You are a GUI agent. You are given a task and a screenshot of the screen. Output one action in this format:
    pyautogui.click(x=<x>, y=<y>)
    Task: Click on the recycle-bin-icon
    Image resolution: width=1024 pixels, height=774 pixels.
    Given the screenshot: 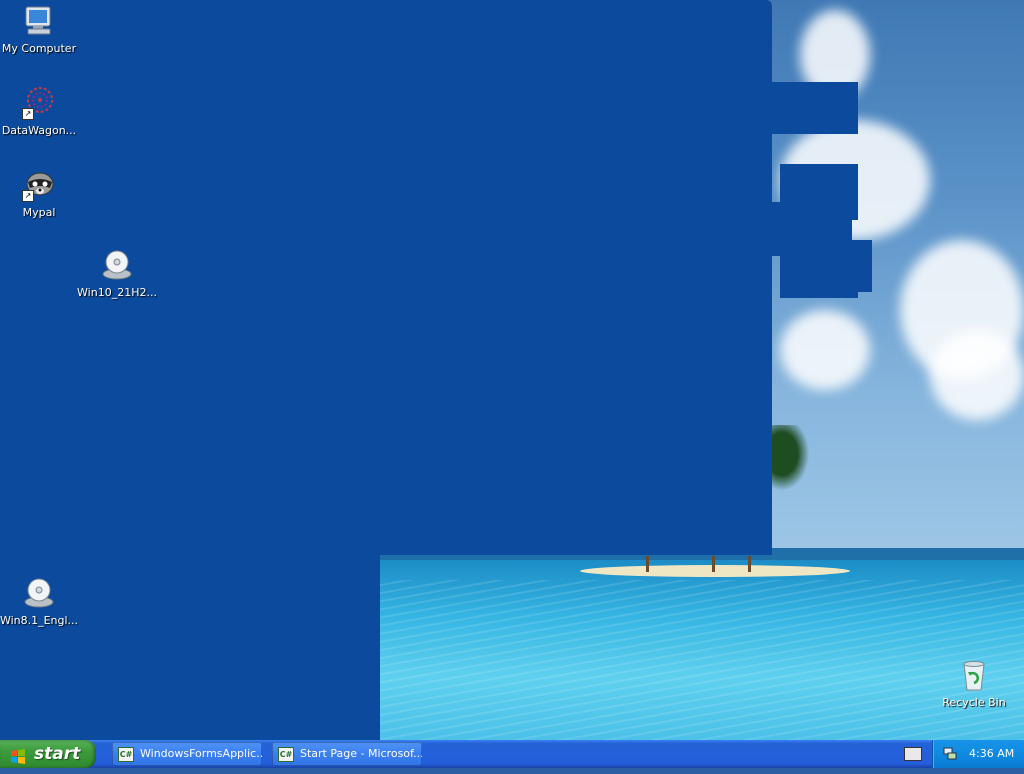 What is the action you would take?
    pyautogui.click(x=974, y=675)
    